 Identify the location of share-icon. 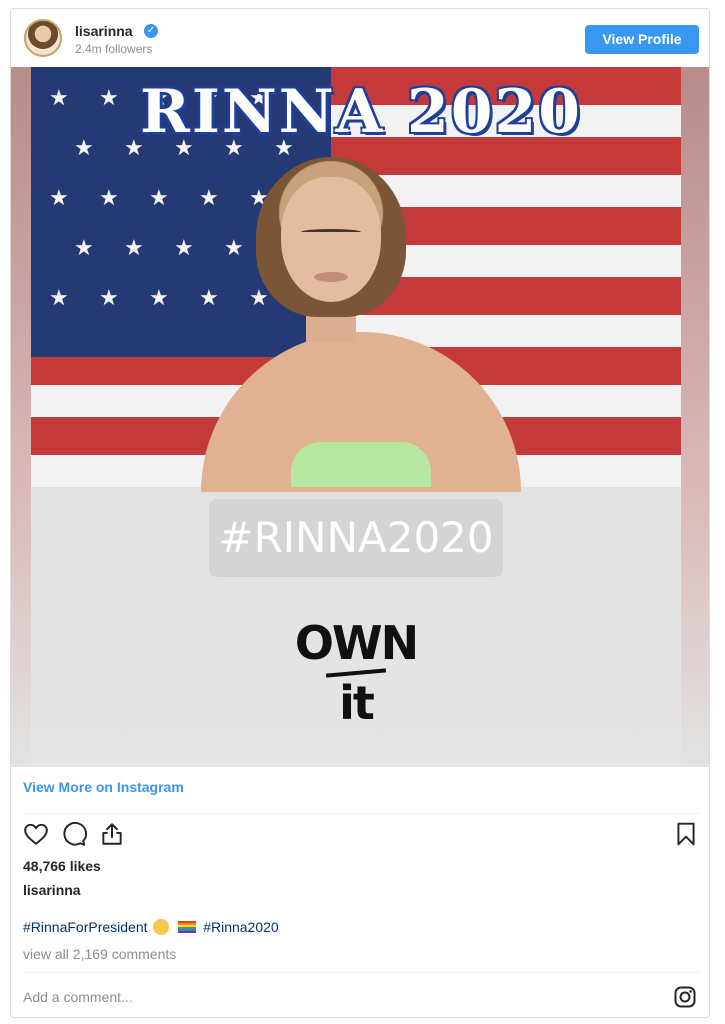
(112, 834).